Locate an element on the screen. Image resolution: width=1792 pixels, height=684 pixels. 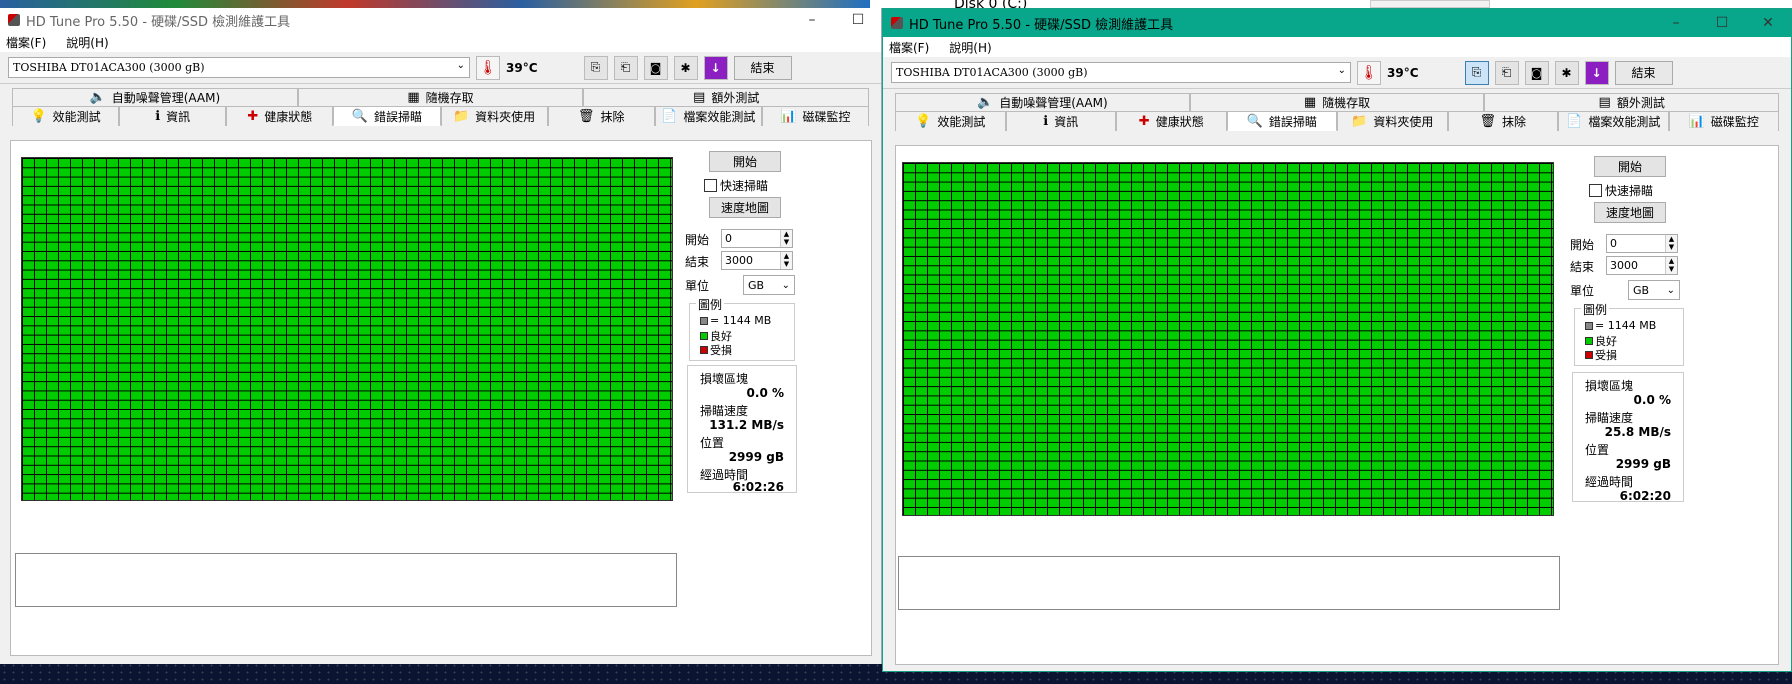
tab-label: 自動噪聲管理(AAM) is located at coordinates (1053, 103).